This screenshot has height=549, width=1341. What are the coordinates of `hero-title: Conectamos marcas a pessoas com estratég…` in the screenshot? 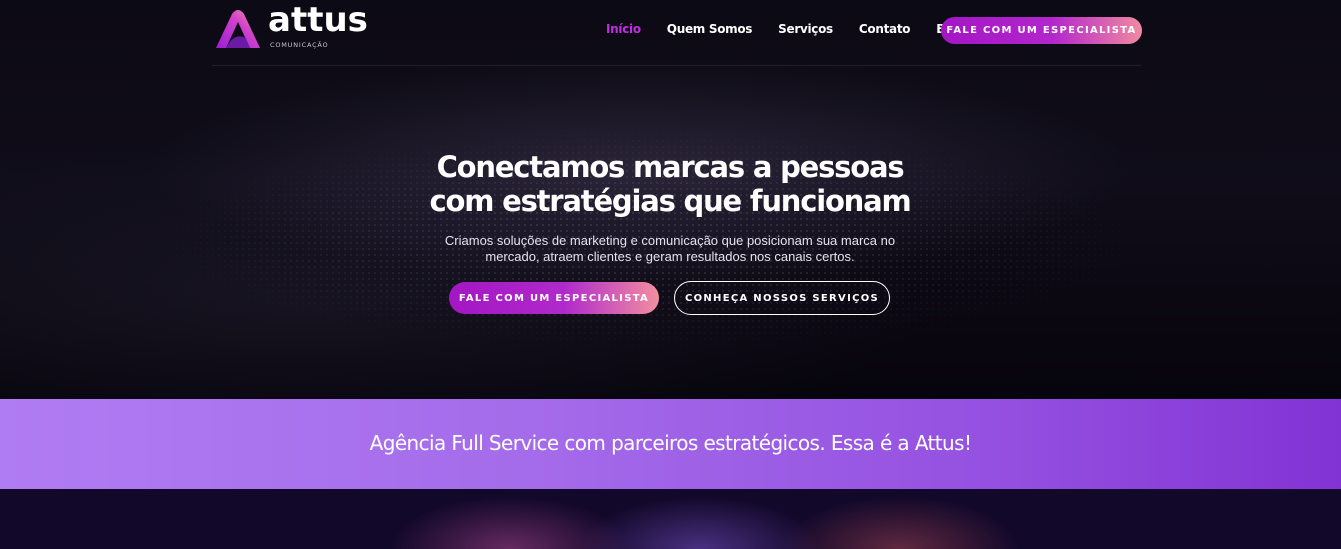 It's located at (670, 184).